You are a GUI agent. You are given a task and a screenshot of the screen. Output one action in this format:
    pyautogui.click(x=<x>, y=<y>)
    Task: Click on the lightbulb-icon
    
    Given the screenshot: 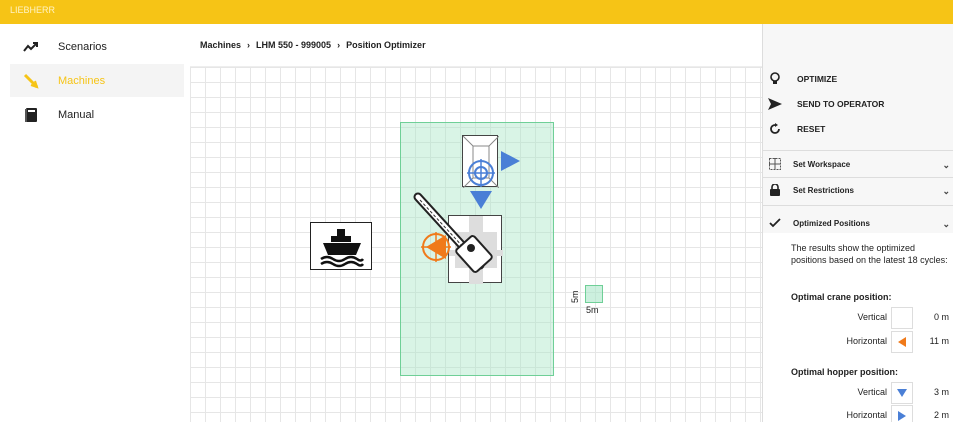 What is the action you would take?
    pyautogui.click(x=775, y=78)
    